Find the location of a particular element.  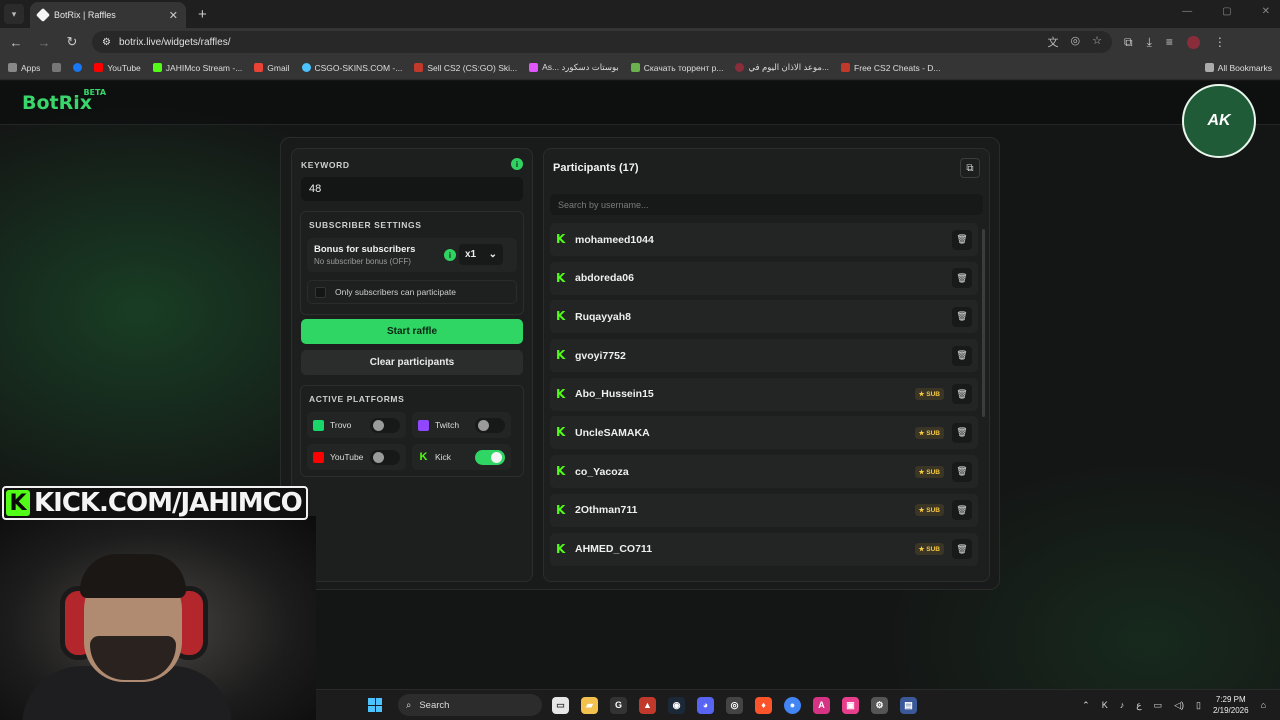

back-arrow-icon: ← is located at coordinates (16, 42).